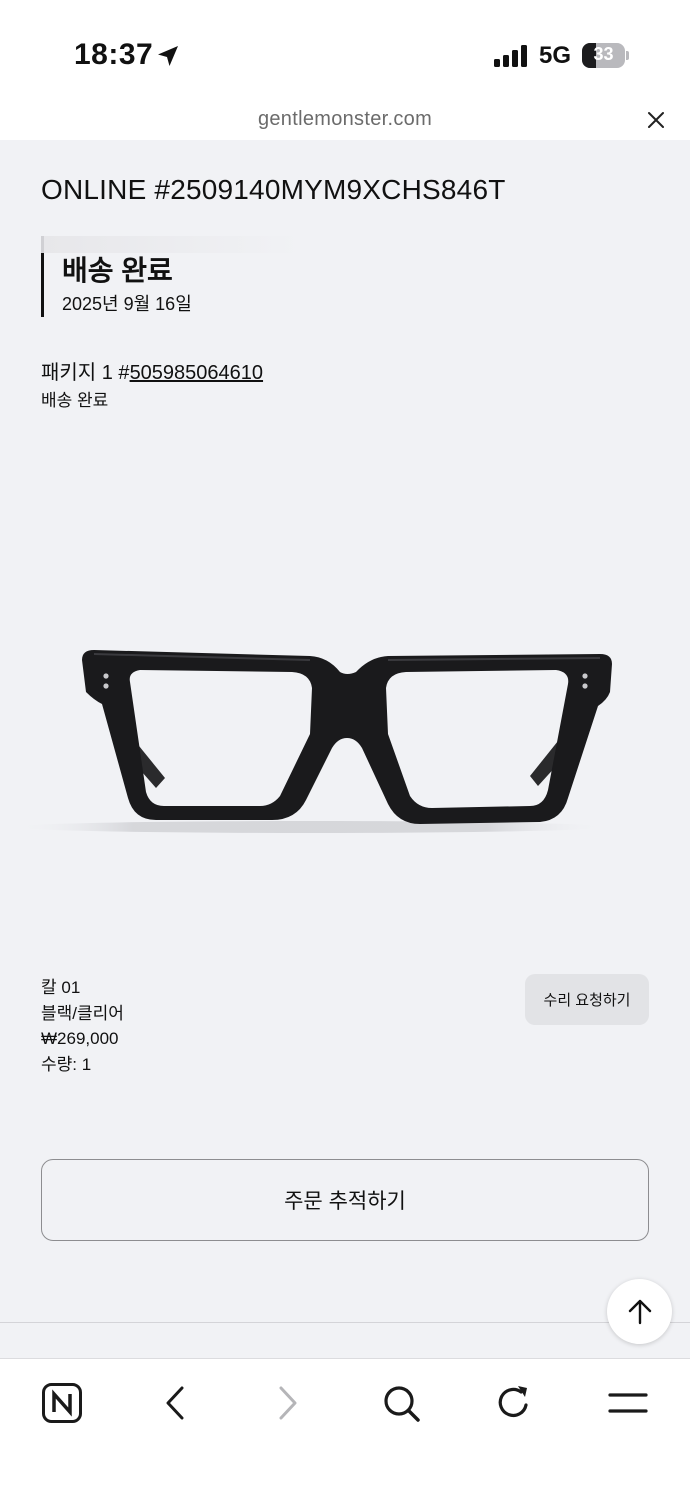 The image size is (690, 1500). Describe the element at coordinates (66, 1064) in the screenshot. I see `product-quantity: 수량: 1` at that location.